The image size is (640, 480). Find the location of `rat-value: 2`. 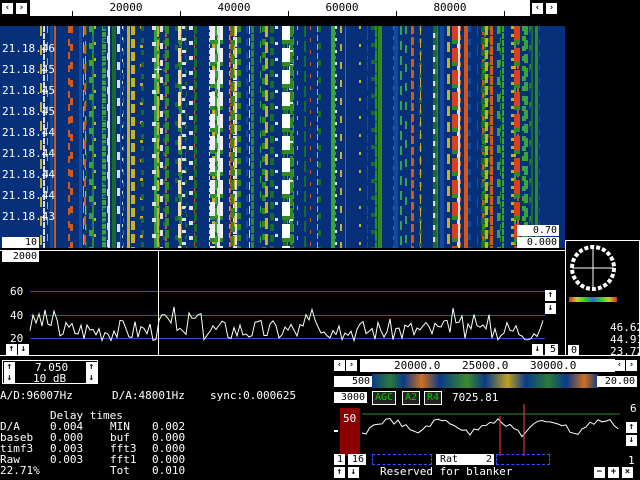

rat-value: 2 is located at coordinates (488, 459).